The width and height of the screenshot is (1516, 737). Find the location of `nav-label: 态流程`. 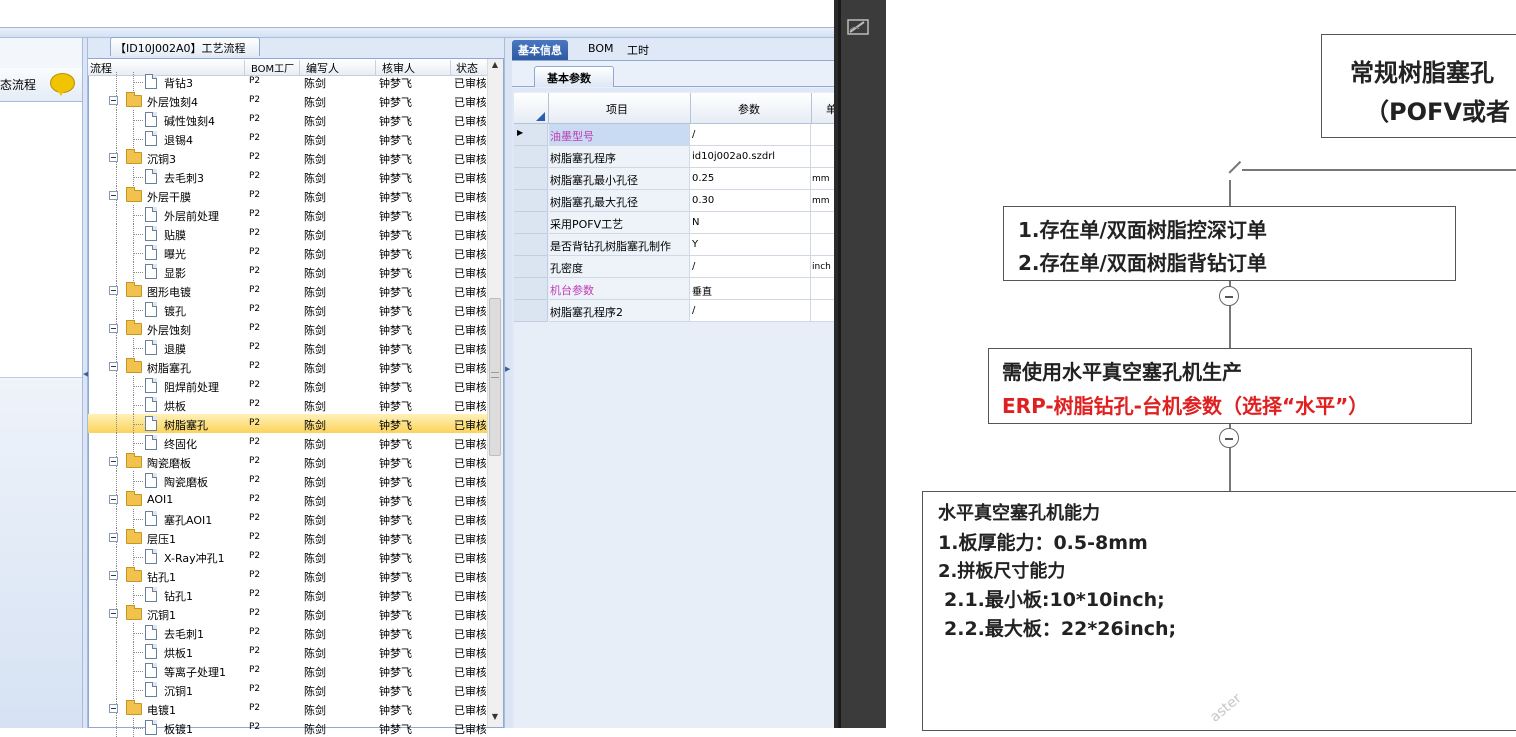

nav-label: 态流程 is located at coordinates (18, 84).